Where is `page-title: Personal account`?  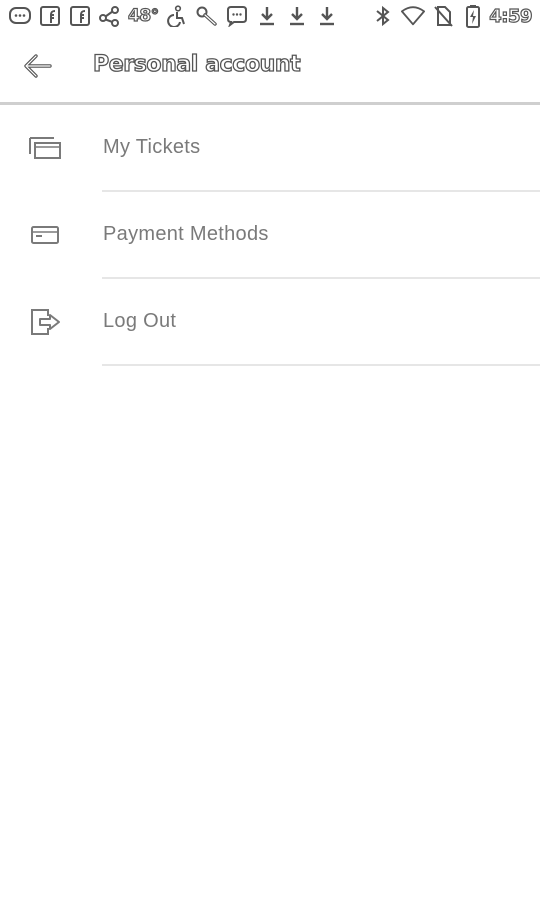
page-title: Personal account is located at coordinates (196, 64).